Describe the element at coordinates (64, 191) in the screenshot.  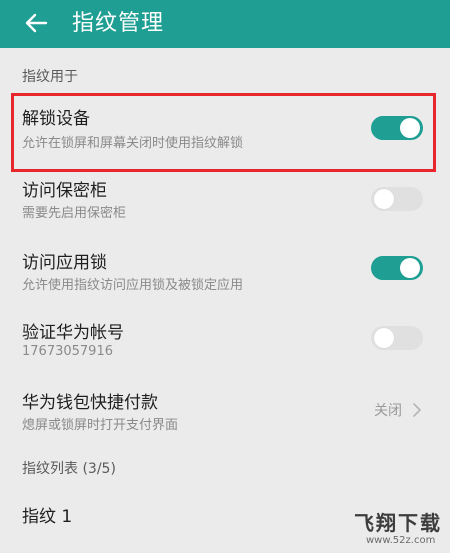
I see `setting-title: 访问保密柜` at that location.